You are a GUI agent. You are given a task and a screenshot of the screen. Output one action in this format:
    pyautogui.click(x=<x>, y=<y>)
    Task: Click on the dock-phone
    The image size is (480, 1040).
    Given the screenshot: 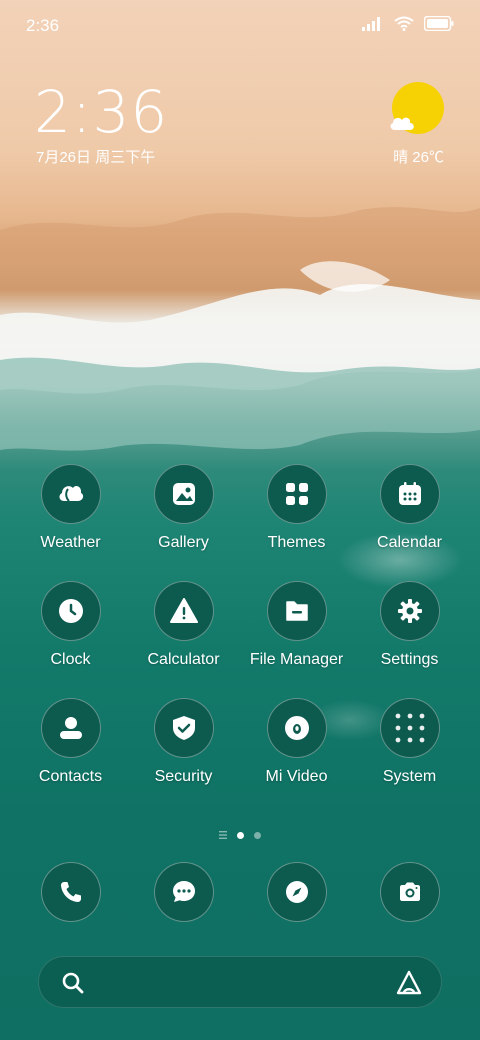 What is the action you would take?
    pyautogui.click(x=70, y=892)
    